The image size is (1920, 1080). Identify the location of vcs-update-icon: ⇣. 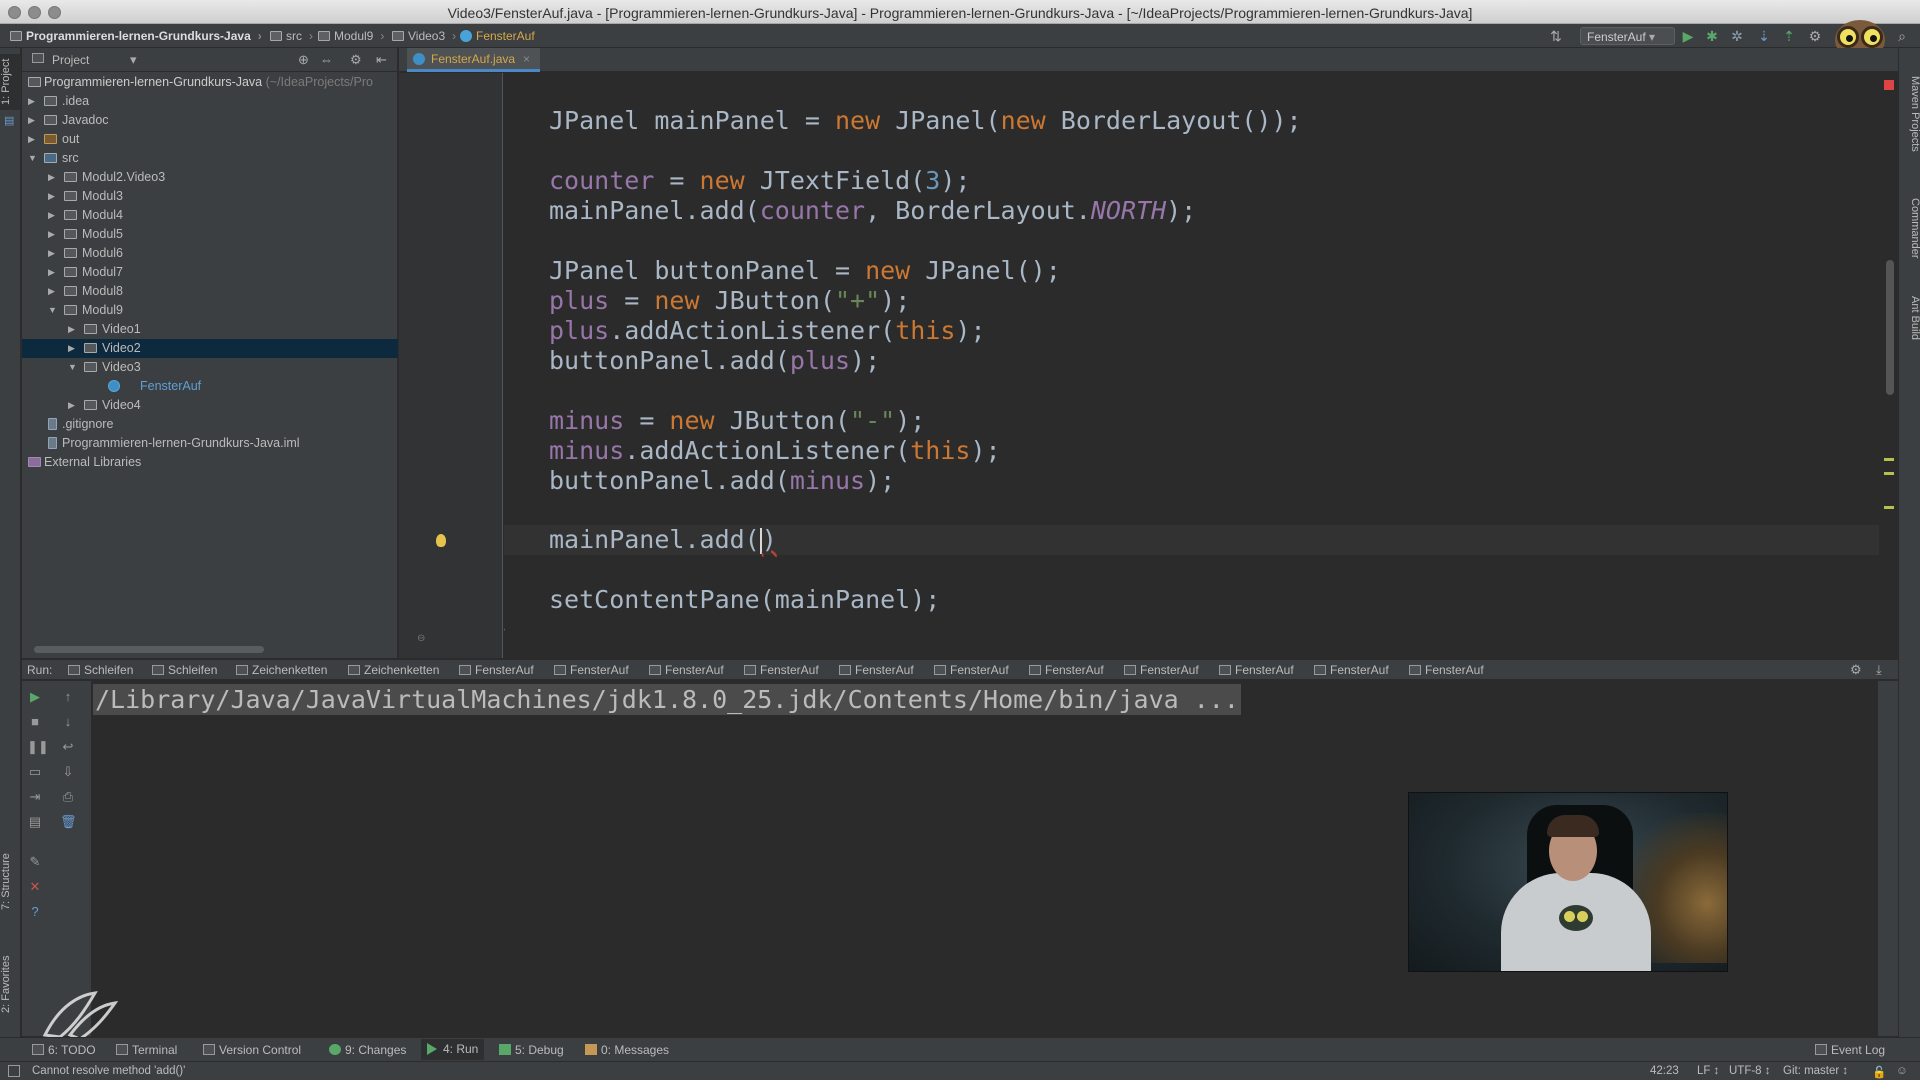
(1764, 36).